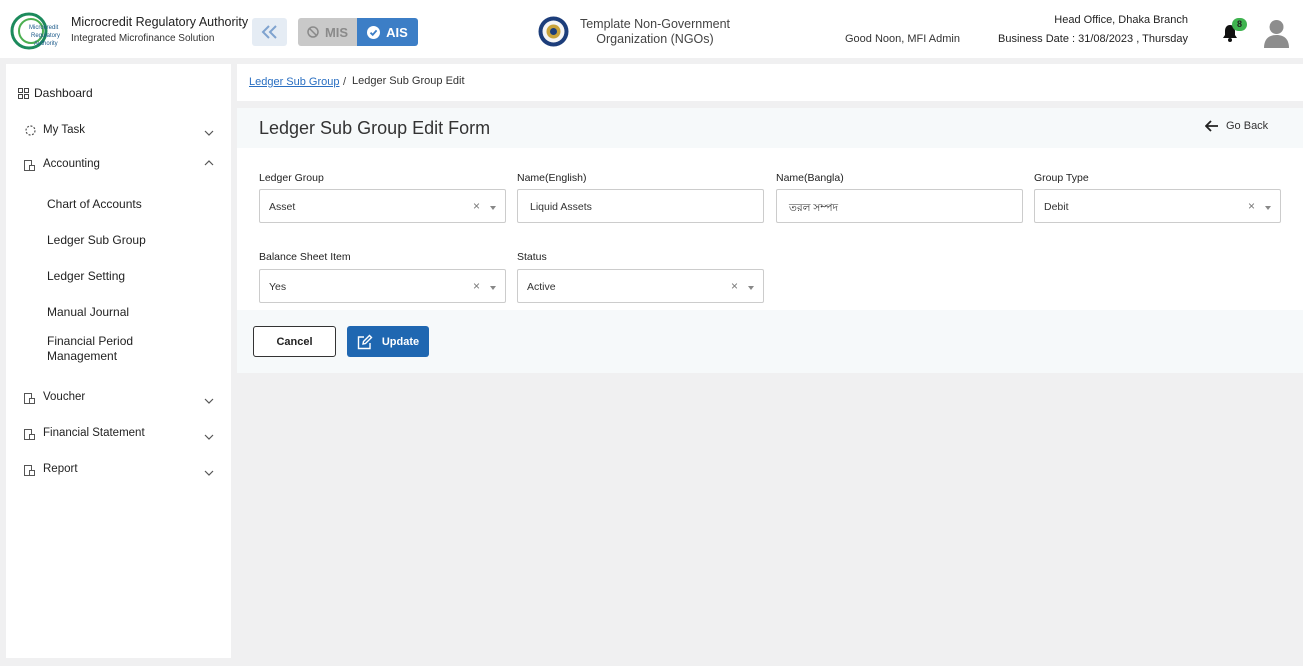 The height and width of the screenshot is (666, 1303). I want to click on name-english-value: Liquid Assets, so click(561, 207).